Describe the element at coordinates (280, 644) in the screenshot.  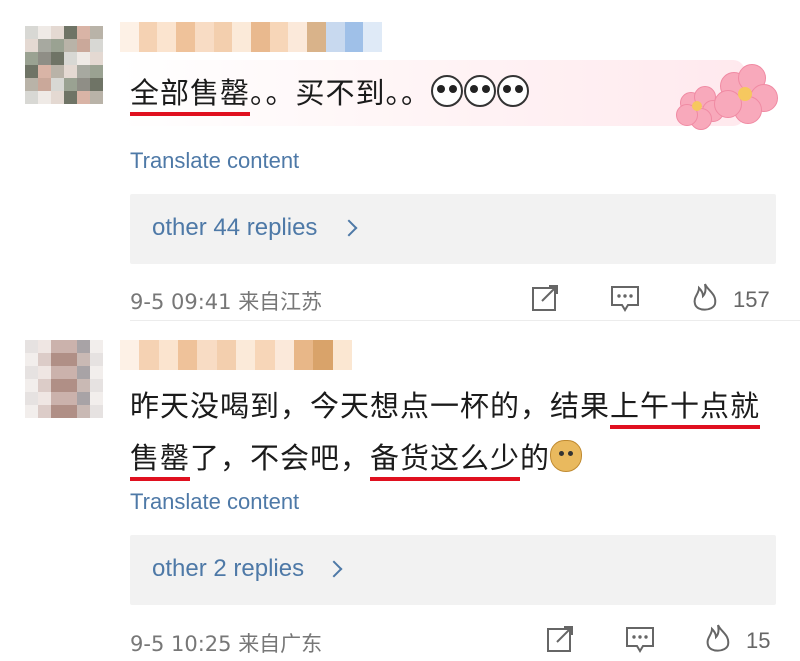
I see `location: 来自广东` at that location.